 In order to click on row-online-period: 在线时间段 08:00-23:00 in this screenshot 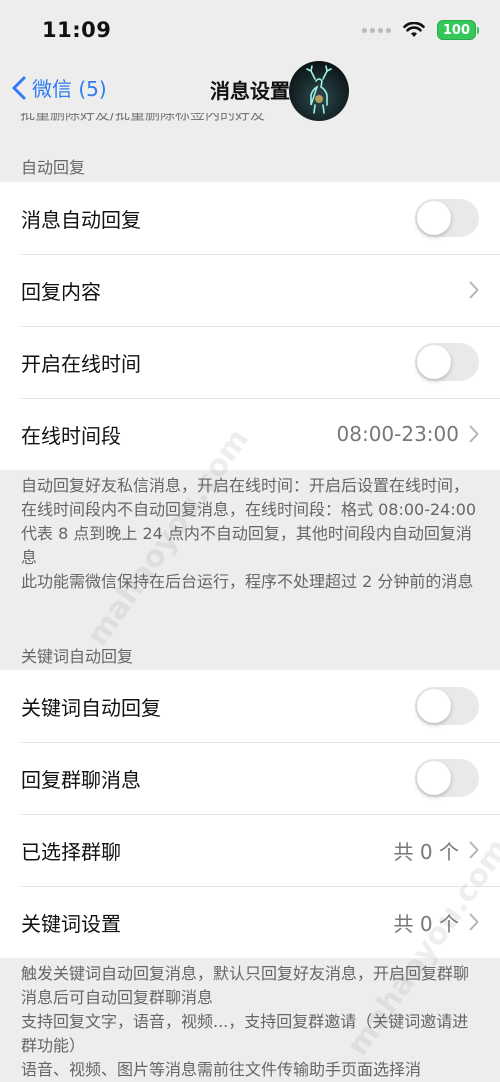, I will do `click(250, 434)`.